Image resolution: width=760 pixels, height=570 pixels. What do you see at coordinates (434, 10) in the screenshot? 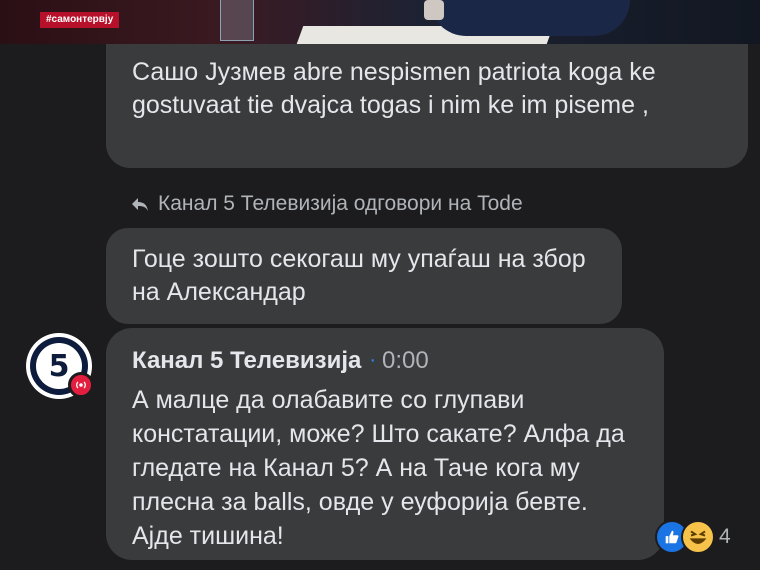
I see `video-watch-shape` at bounding box center [434, 10].